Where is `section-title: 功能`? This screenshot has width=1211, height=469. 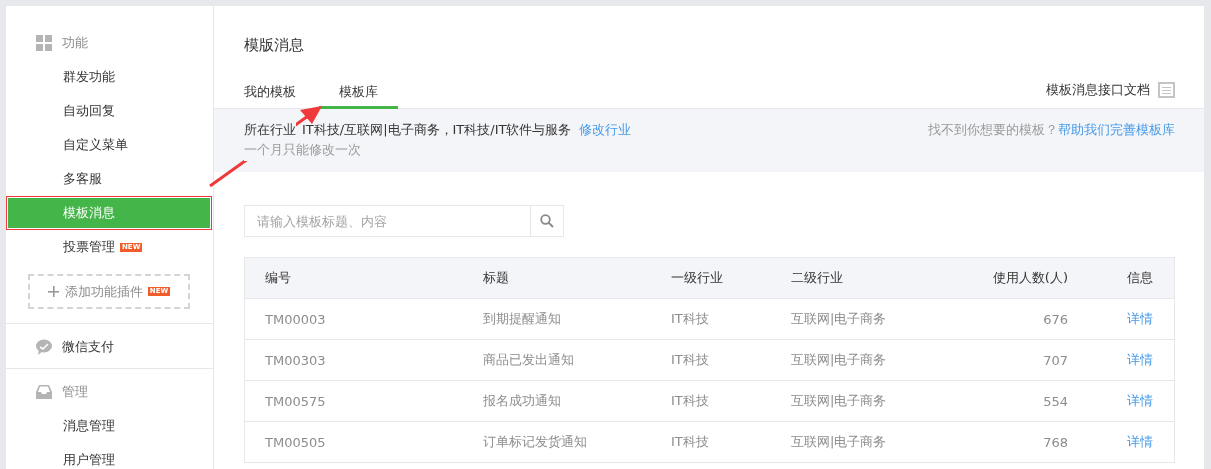 section-title: 功能 is located at coordinates (75, 43).